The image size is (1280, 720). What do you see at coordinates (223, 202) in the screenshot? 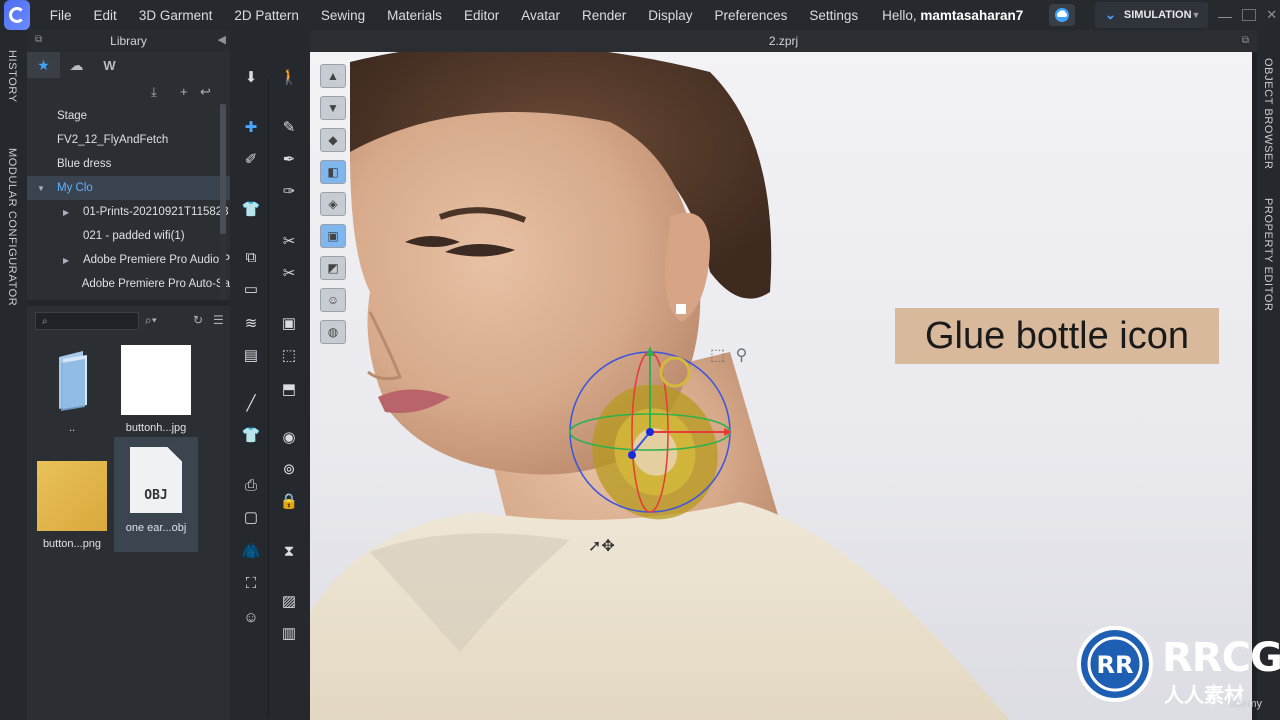
I see `tree-scrollbar` at bounding box center [223, 202].